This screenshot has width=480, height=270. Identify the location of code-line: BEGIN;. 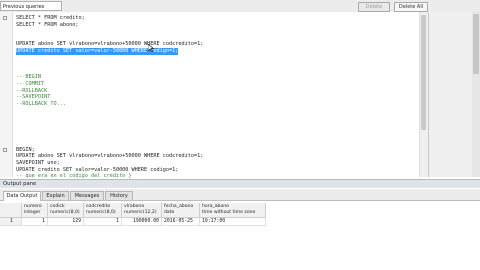
(109, 150).